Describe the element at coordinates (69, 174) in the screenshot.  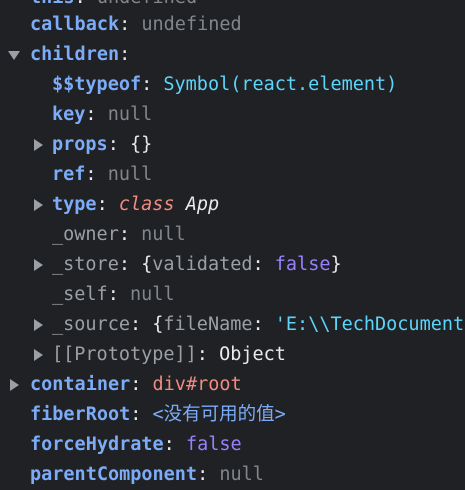
I see `property-key: ref` at that location.